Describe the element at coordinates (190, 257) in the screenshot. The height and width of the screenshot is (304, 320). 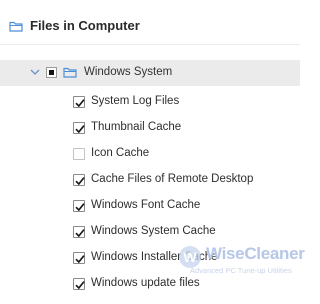
I see `svg-text: W` at that location.